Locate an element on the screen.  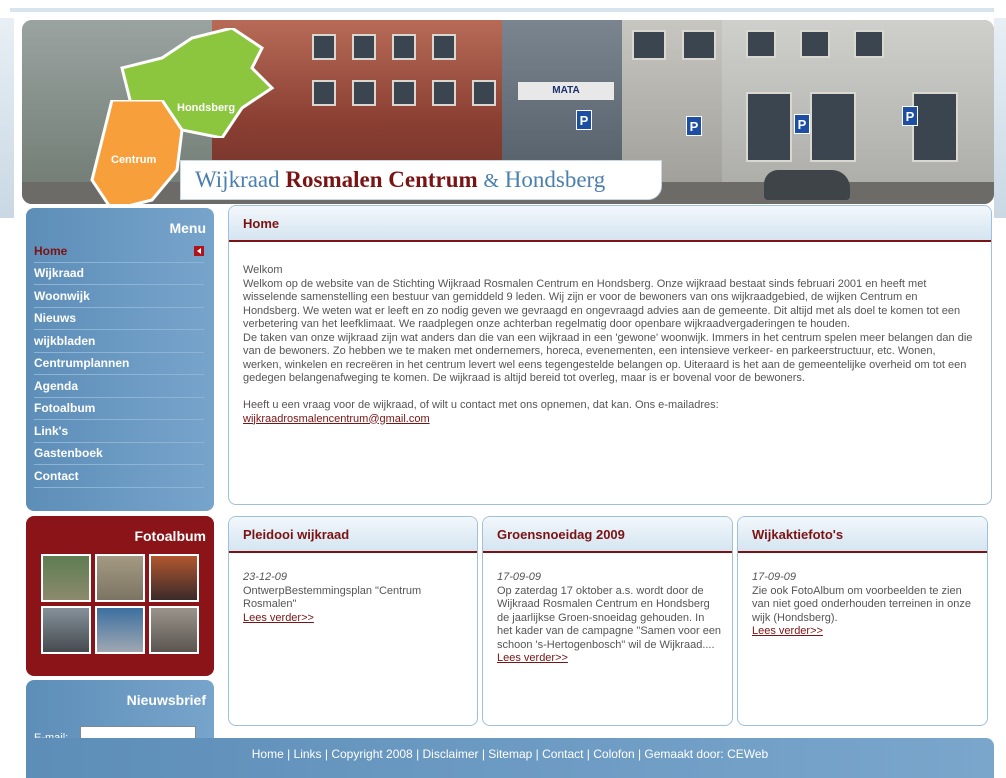
menu-item-links: Link's is located at coordinates (119, 431).